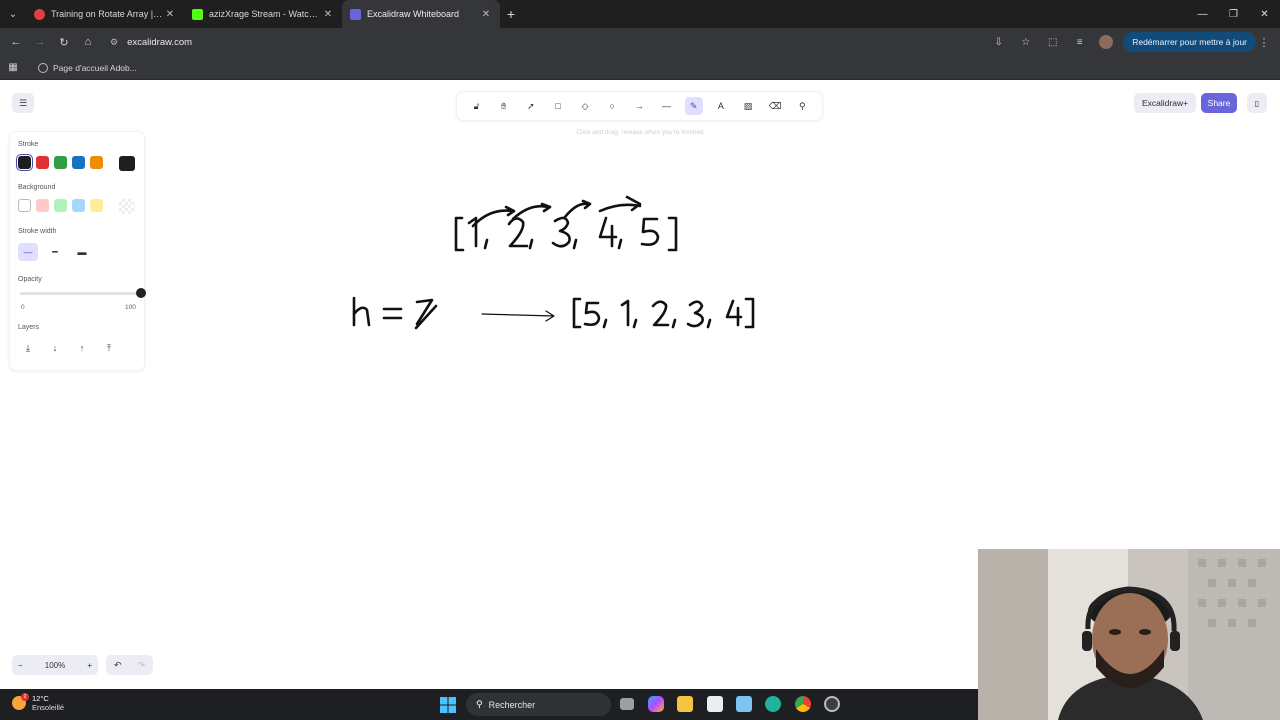 The image size is (1280, 720). Describe the element at coordinates (802, 106) in the screenshot. I see `more-tools-icon: ⚲` at that location.